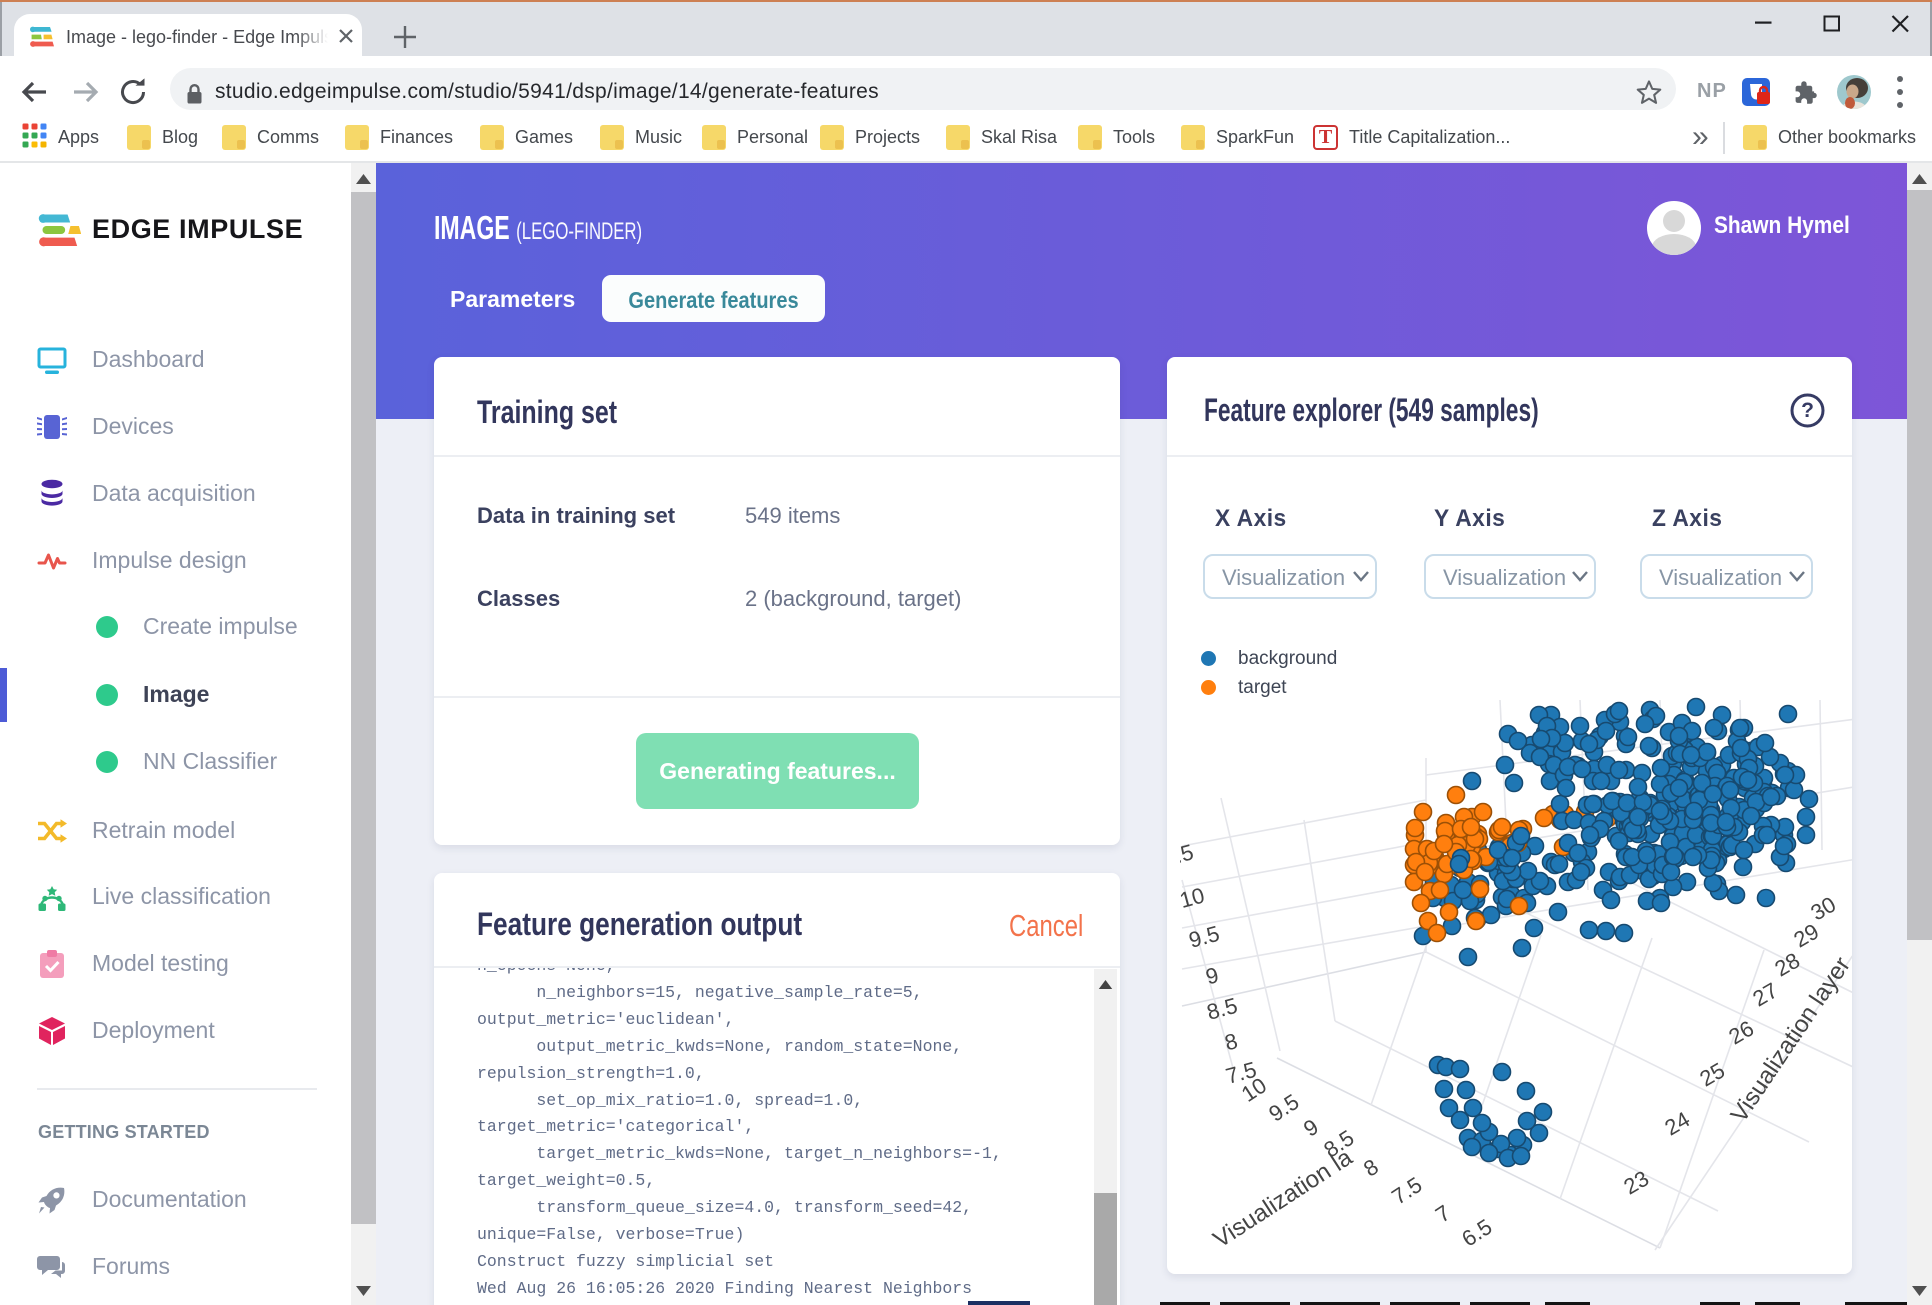 The width and height of the screenshot is (1932, 1305). I want to click on svg-text: 7, so click(1443, 1214).